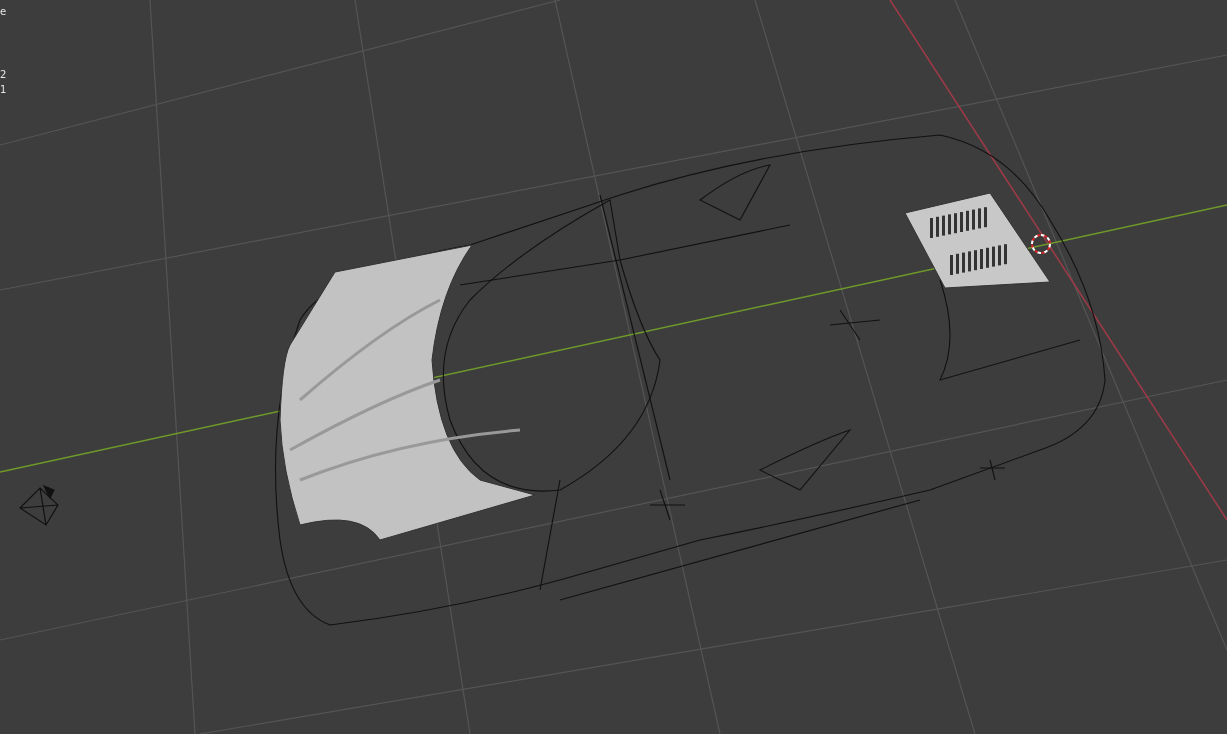 The image size is (1227, 734). Describe the element at coordinates (39, 505) in the screenshot. I see `camera-icon` at that location.